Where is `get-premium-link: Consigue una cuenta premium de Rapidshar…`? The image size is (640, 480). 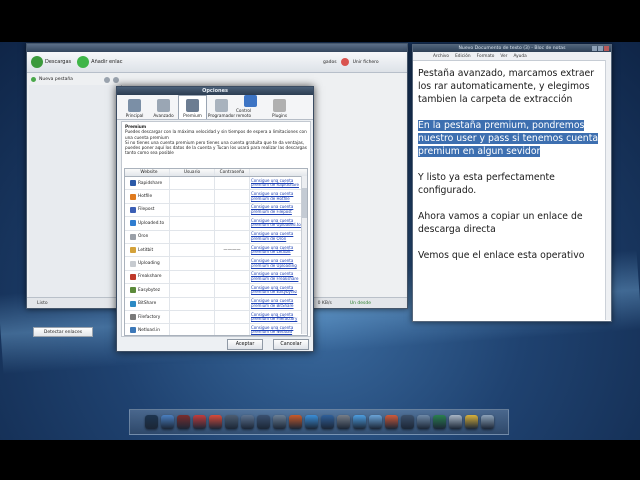 get-premium-link: Consigue una cuenta premium de Rapidshar… is located at coordinates (278, 183).